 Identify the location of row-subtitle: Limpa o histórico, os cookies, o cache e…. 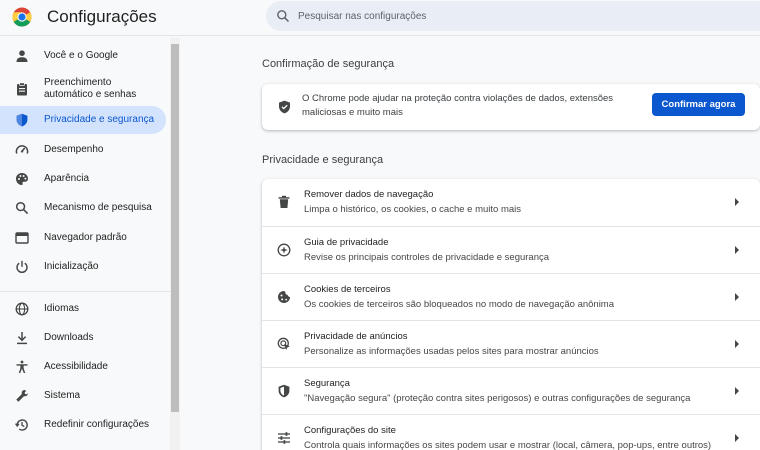
(413, 209).